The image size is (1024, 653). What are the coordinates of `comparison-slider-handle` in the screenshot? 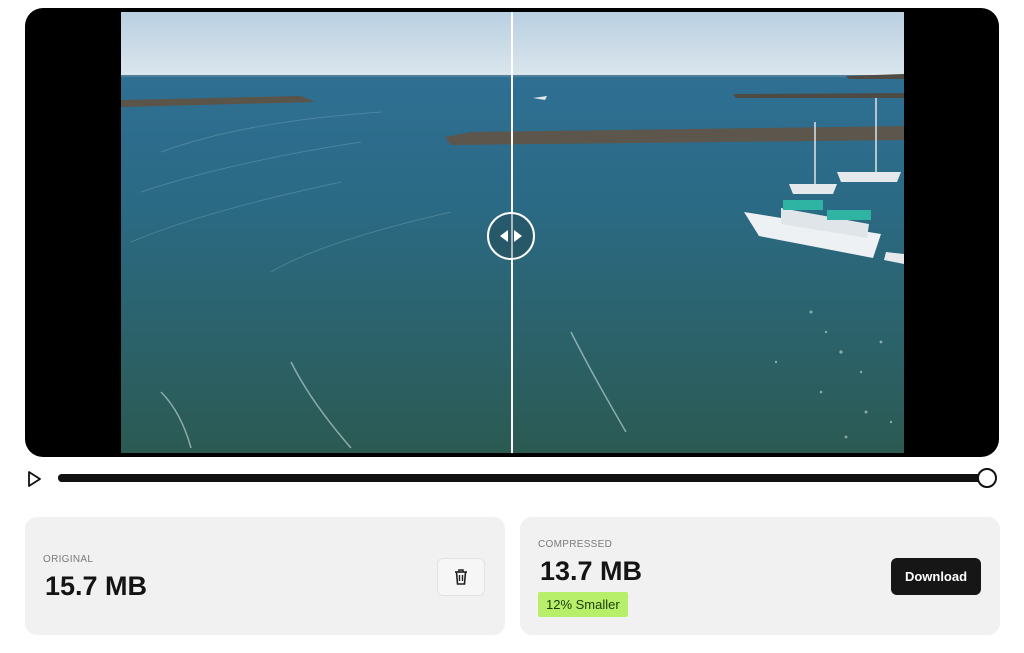 It's located at (511, 236).